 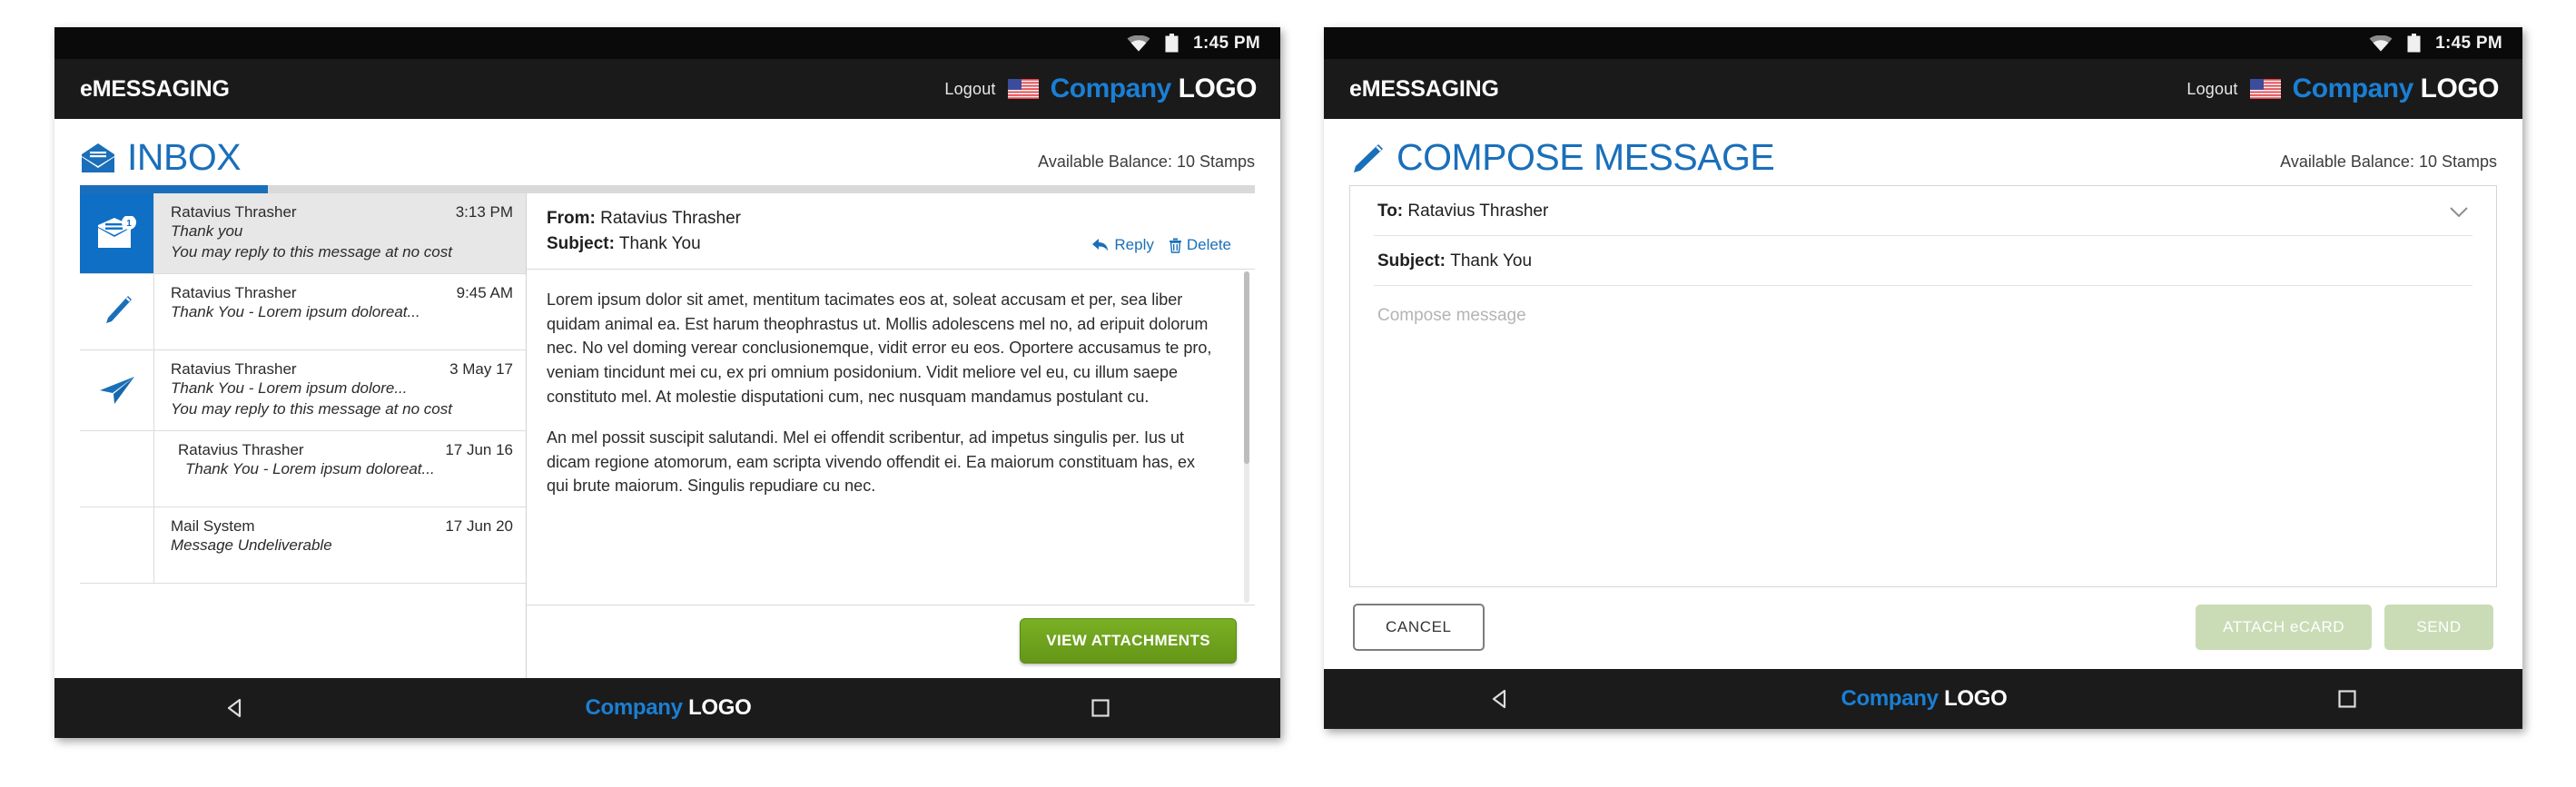 What do you see at coordinates (207, 231) in the screenshot?
I see `message-subject: Thank you` at bounding box center [207, 231].